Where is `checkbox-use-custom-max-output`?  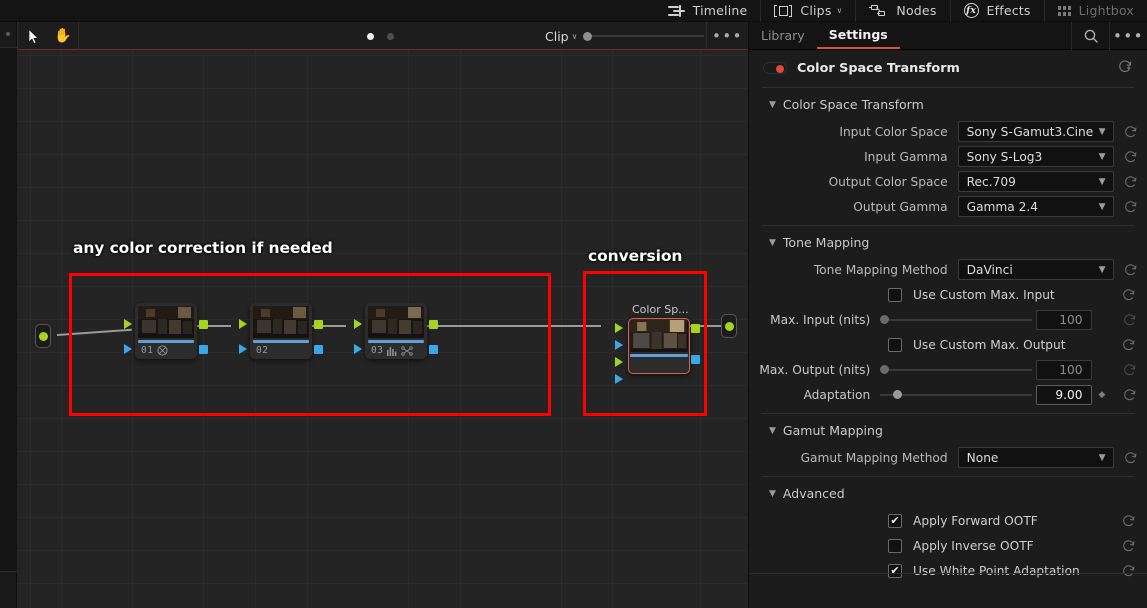
checkbox-use-custom-max-output is located at coordinates (895, 344).